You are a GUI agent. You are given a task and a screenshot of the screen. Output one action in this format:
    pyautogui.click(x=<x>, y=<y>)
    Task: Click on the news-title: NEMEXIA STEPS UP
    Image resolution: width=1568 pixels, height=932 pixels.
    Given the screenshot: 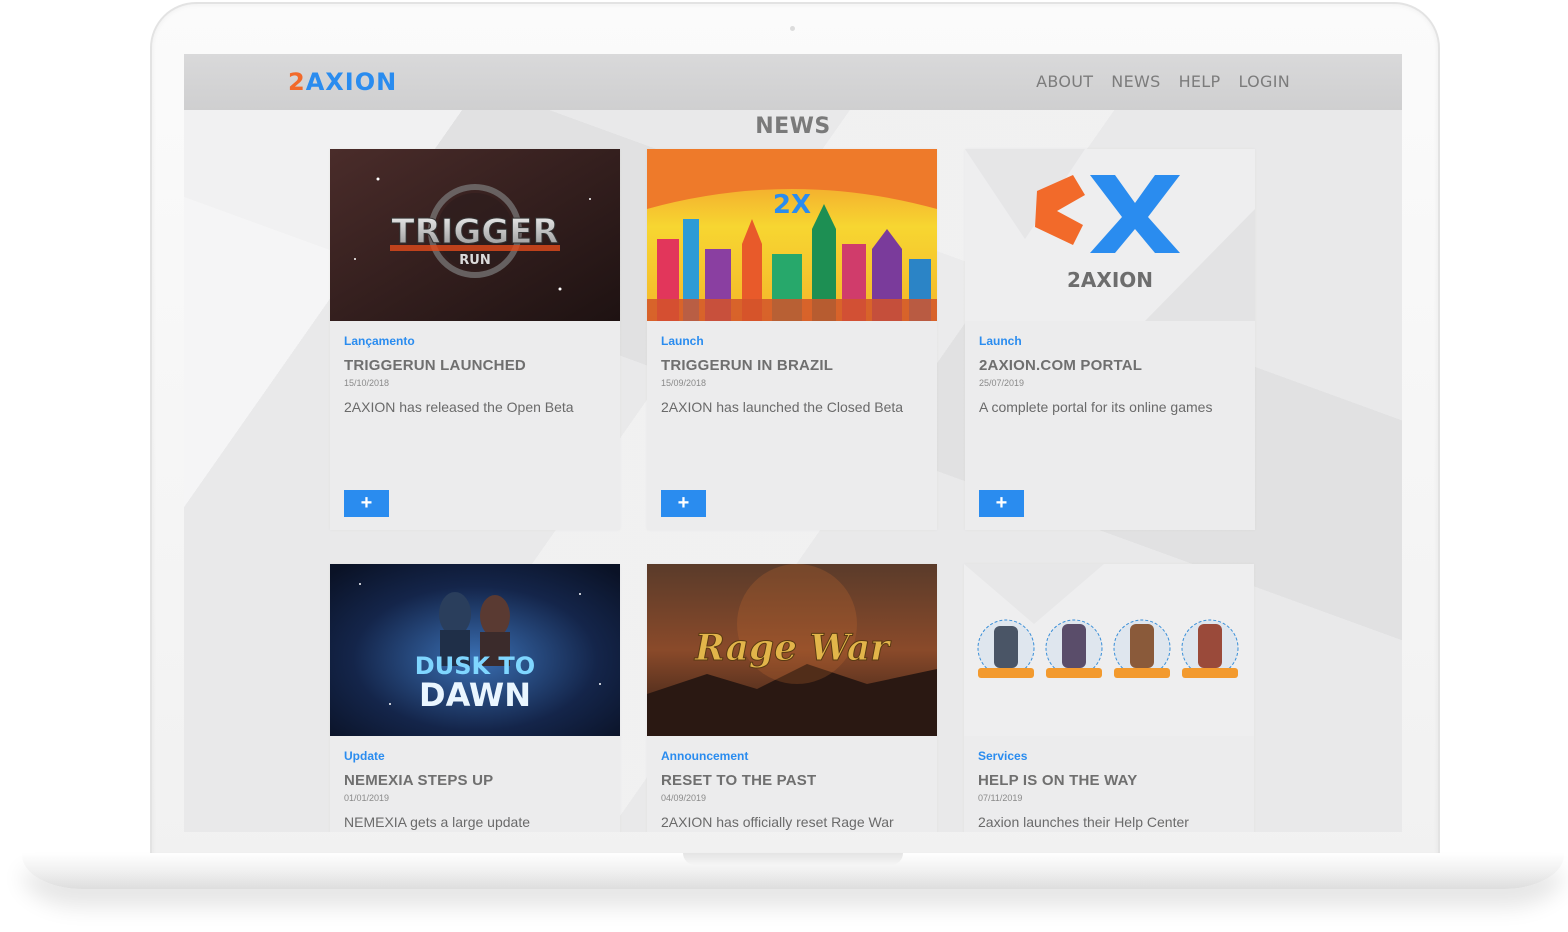 What is the action you would take?
    pyautogui.click(x=418, y=780)
    